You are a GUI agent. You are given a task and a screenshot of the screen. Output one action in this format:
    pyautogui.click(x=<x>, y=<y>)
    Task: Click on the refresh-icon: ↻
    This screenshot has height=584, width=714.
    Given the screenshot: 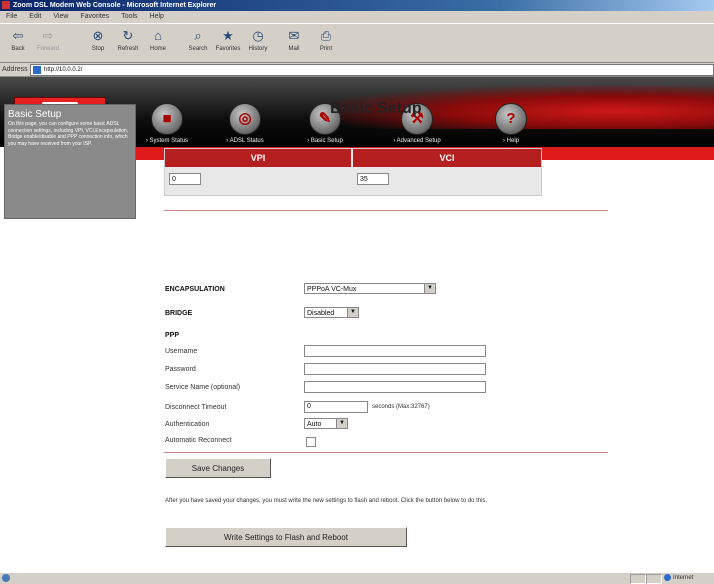 What is the action you would take?
    pyautogui.click(x=128, y=35)
    